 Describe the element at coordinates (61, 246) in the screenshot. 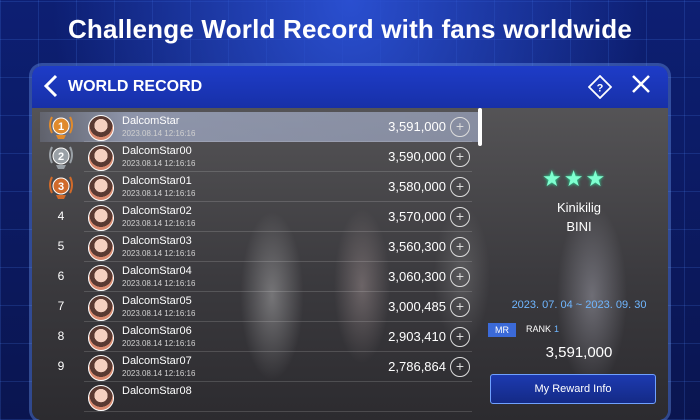

I see `rank-number: 5` at that location.